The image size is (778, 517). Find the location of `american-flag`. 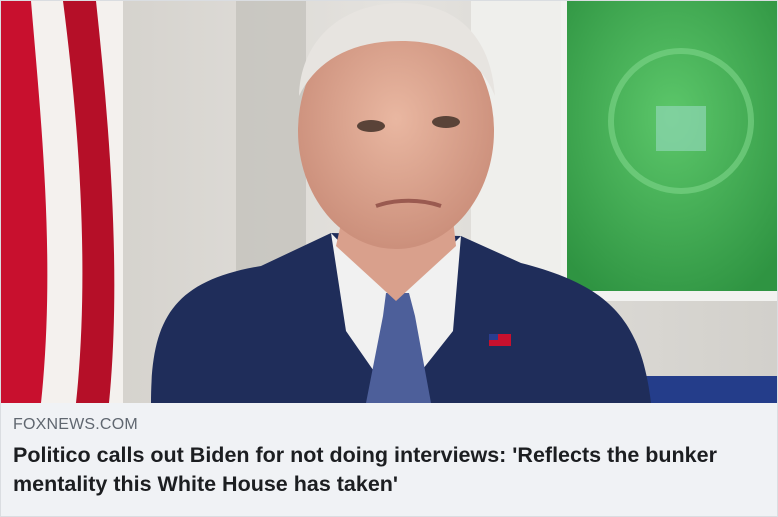

american-flag is located at coordinates (62, 202).